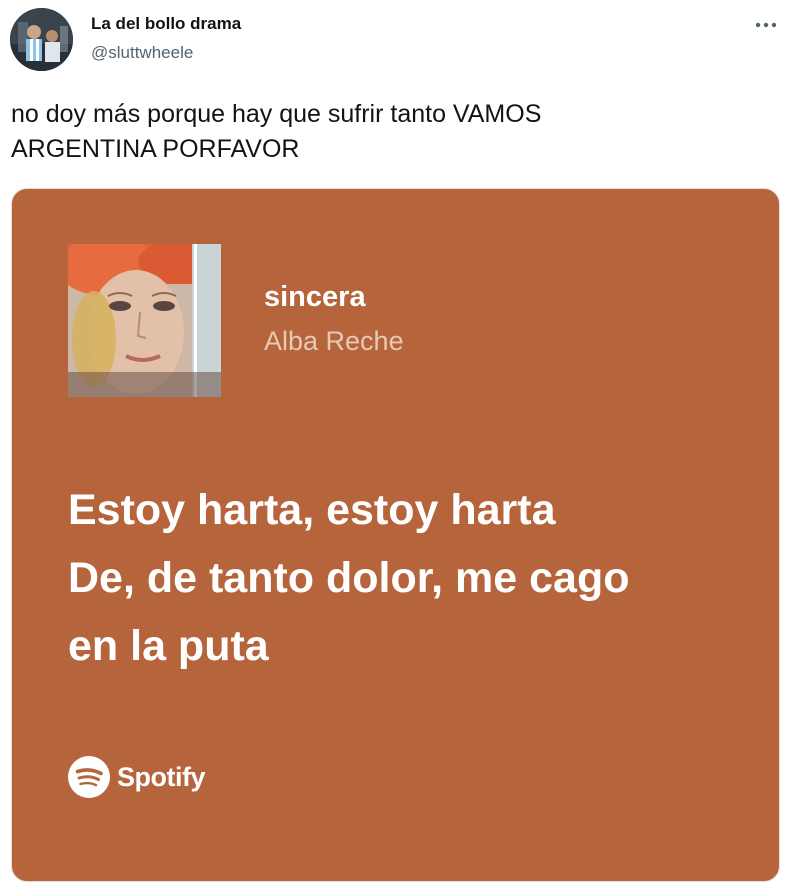  I want to click on album-cover-icon, so click(144, 320).